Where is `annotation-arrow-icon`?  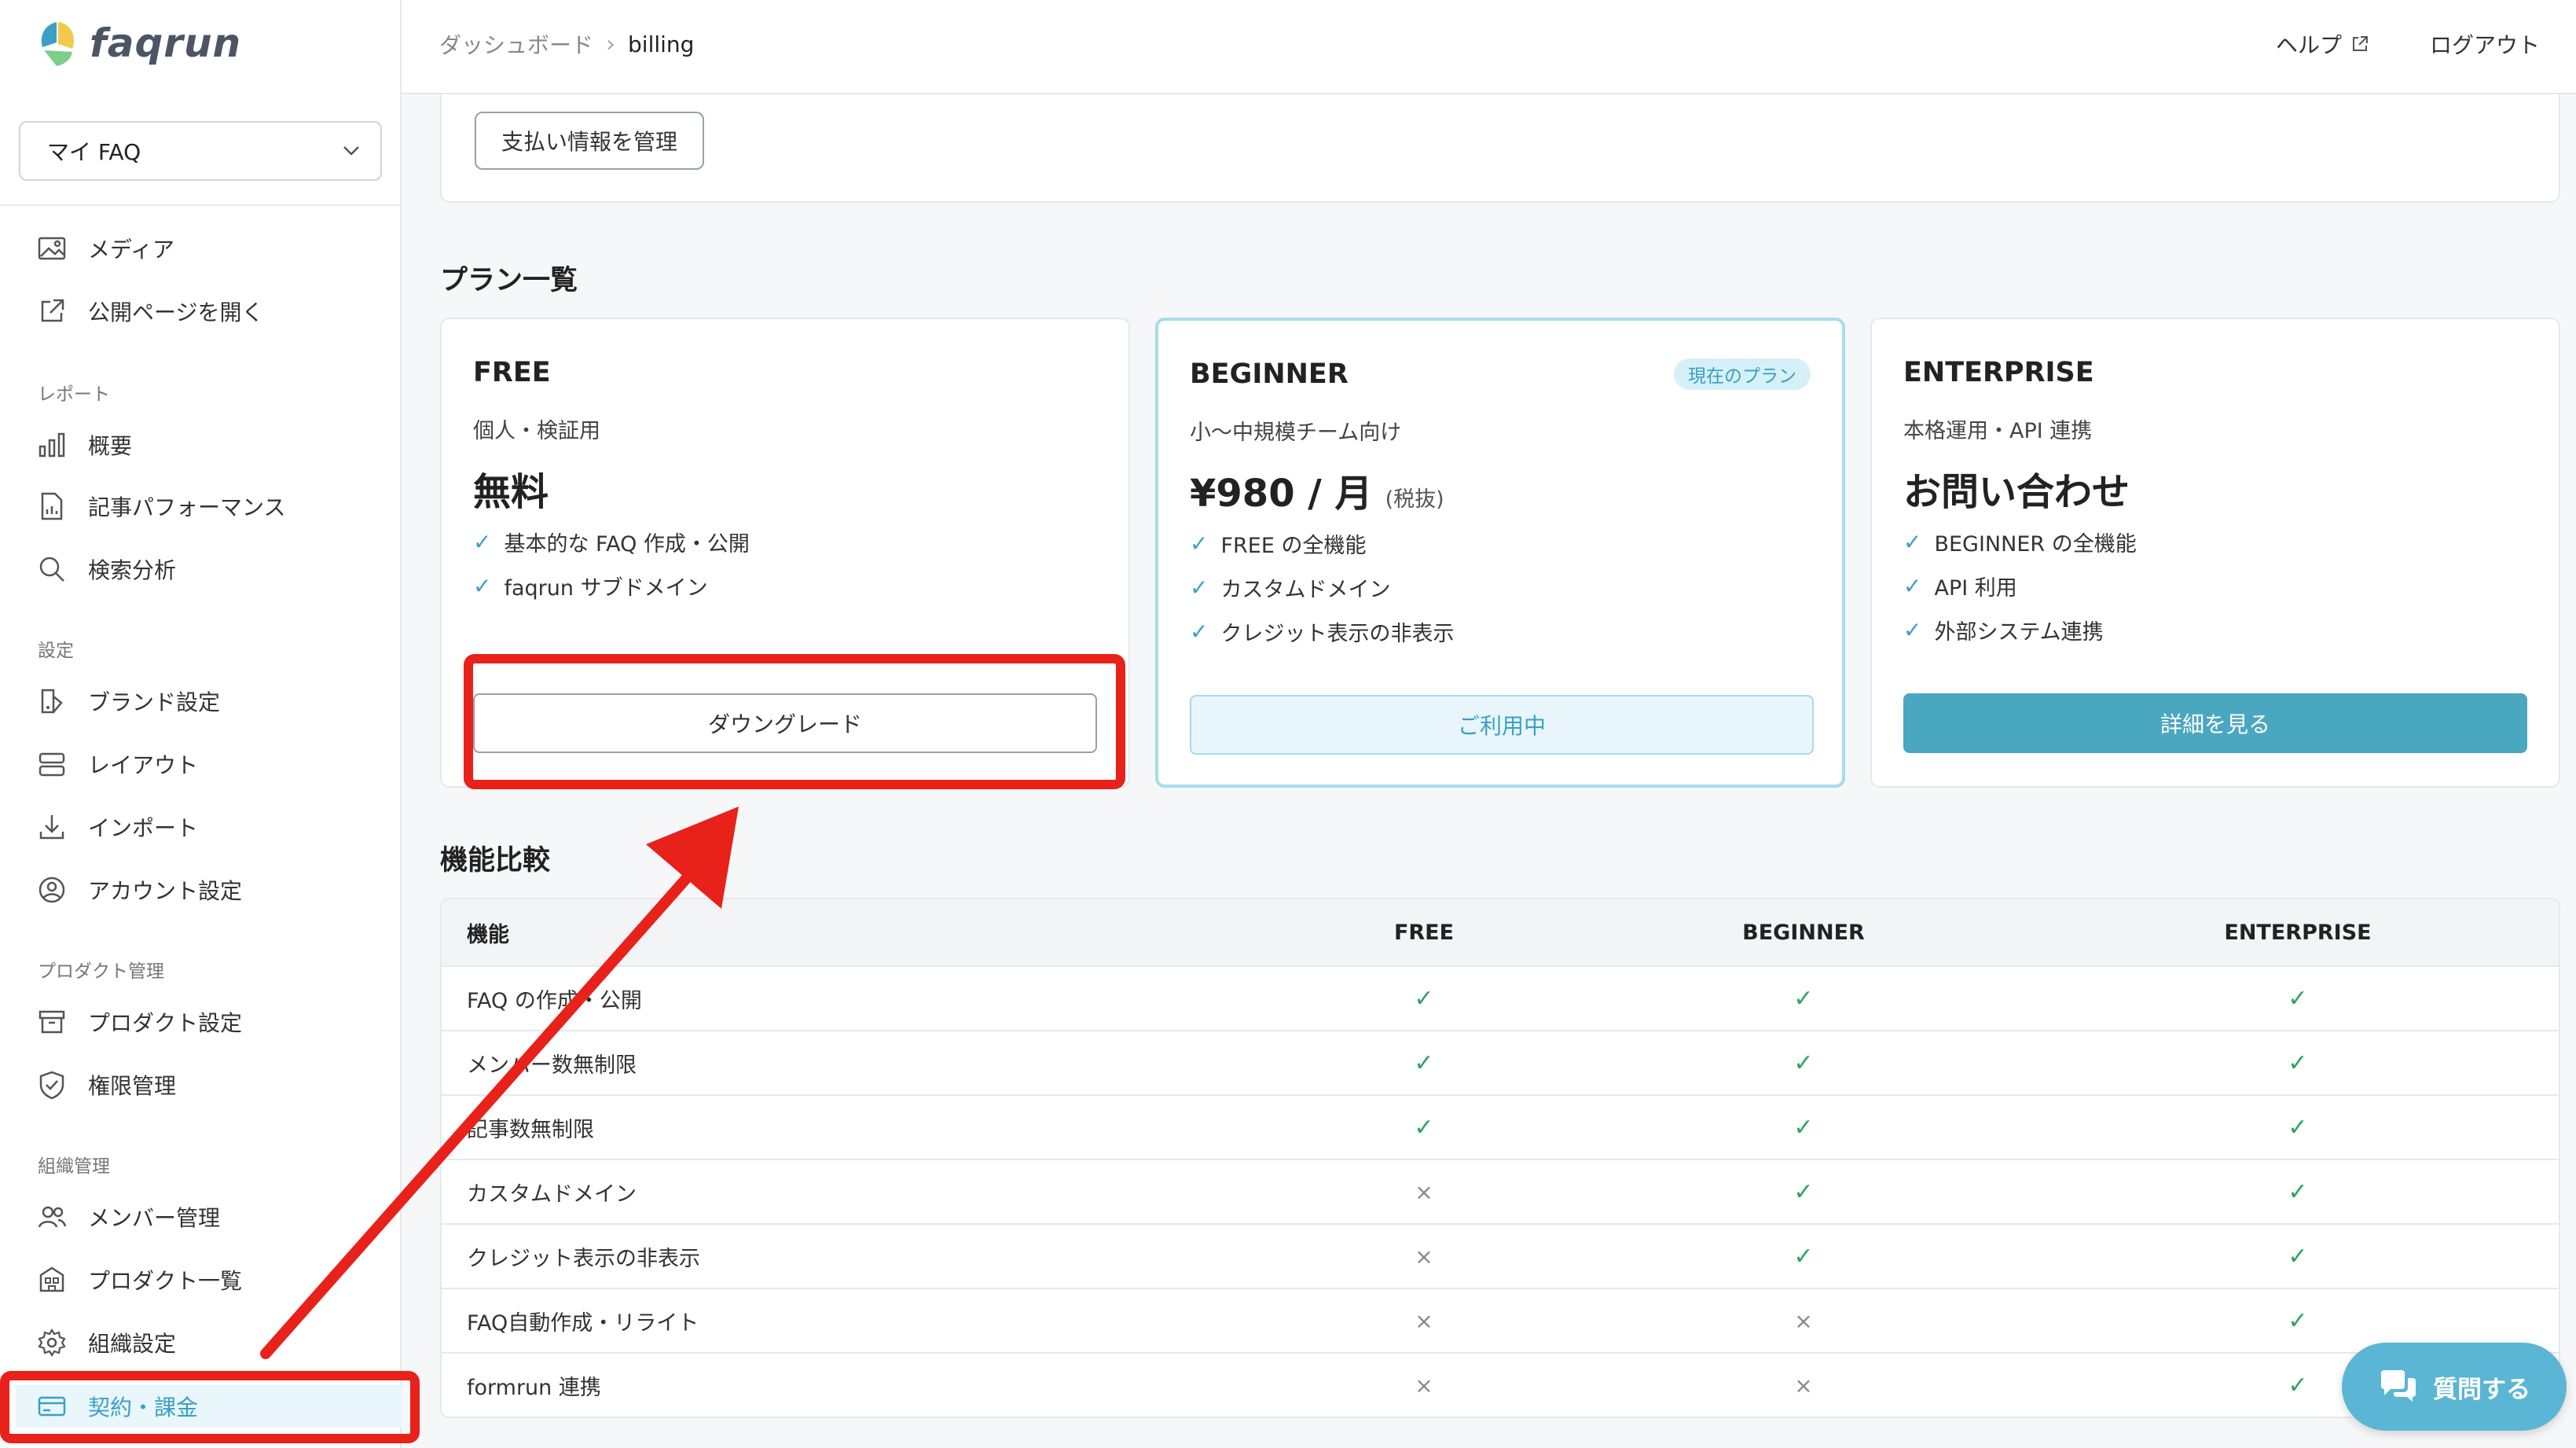
annotation-arrow-icon is located at coordinates (500, 1083).